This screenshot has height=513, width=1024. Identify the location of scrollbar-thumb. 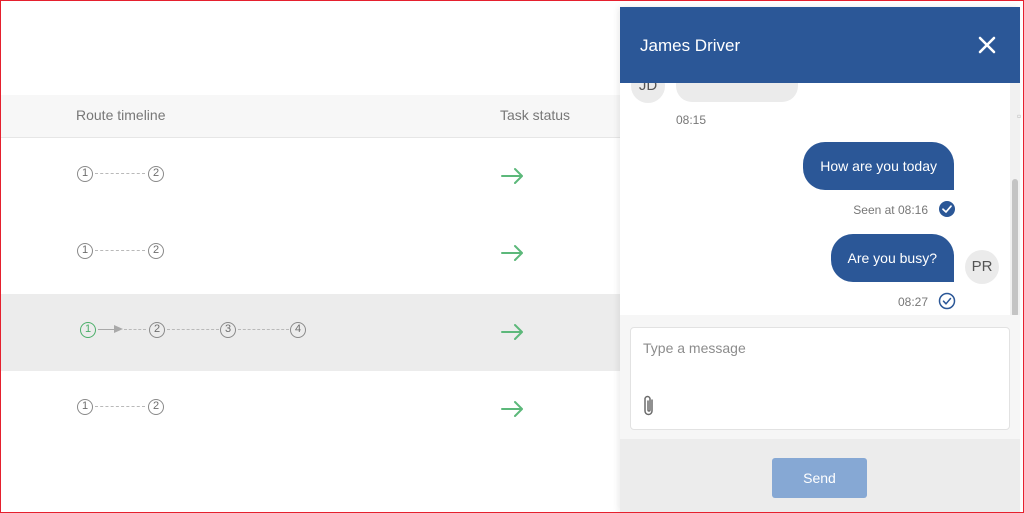
(1015, 248).